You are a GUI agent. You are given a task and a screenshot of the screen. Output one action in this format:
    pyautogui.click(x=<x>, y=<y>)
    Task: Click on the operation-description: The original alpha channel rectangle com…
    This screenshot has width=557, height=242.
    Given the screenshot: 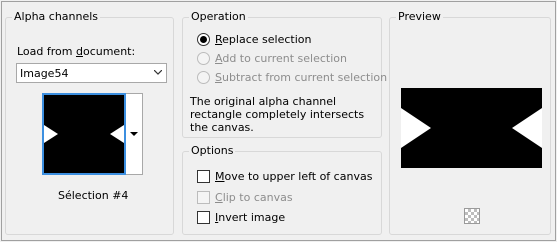 What is the action you would take?
    pyautogui.click(x=277, y=114)
    